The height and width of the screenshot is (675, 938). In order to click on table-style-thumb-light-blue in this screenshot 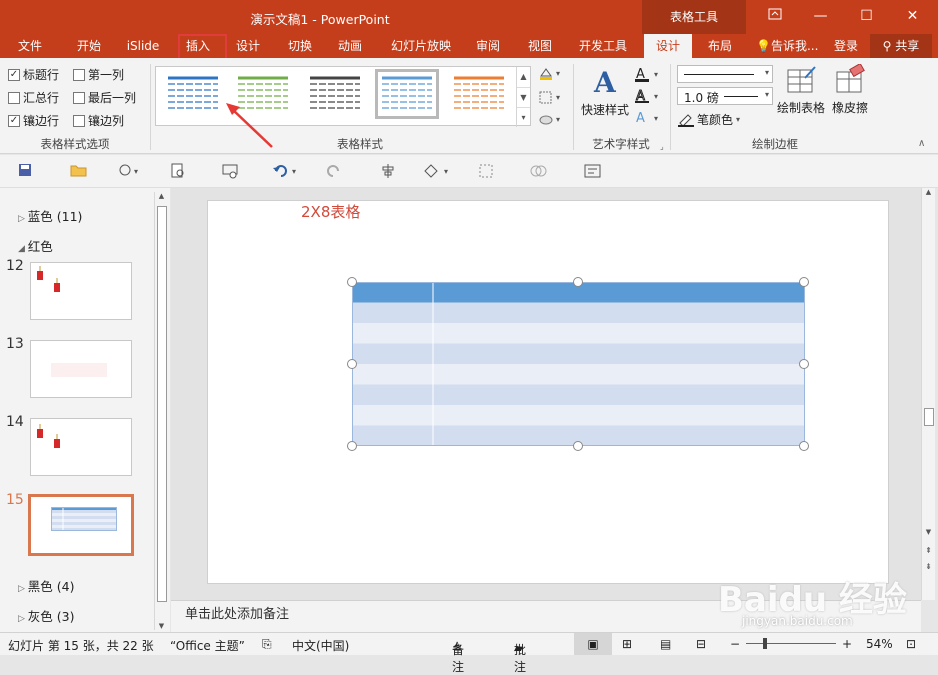, I will do `click(407, 94)`.